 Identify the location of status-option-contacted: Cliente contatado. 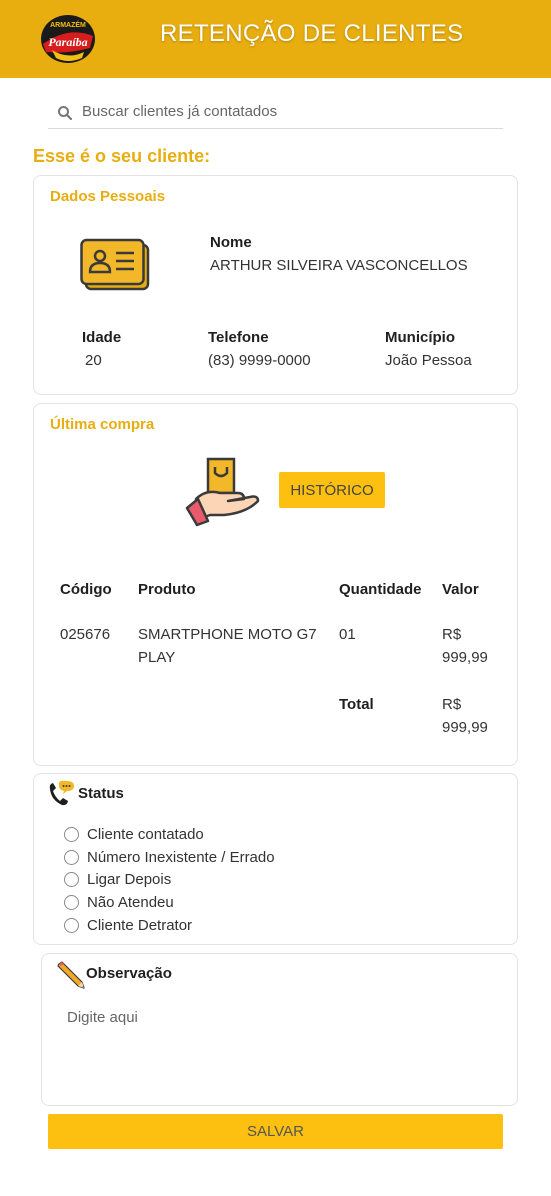
(134, 834).